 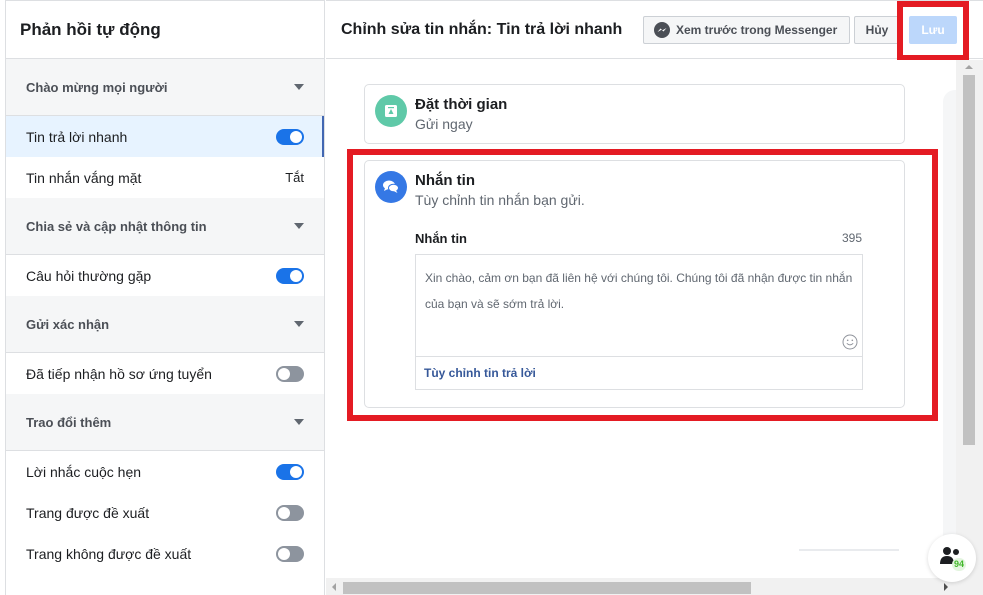 I want to click on sidebar-item-not-recommended-page: Trang không được đề xuất, so click(x=165, y=553).